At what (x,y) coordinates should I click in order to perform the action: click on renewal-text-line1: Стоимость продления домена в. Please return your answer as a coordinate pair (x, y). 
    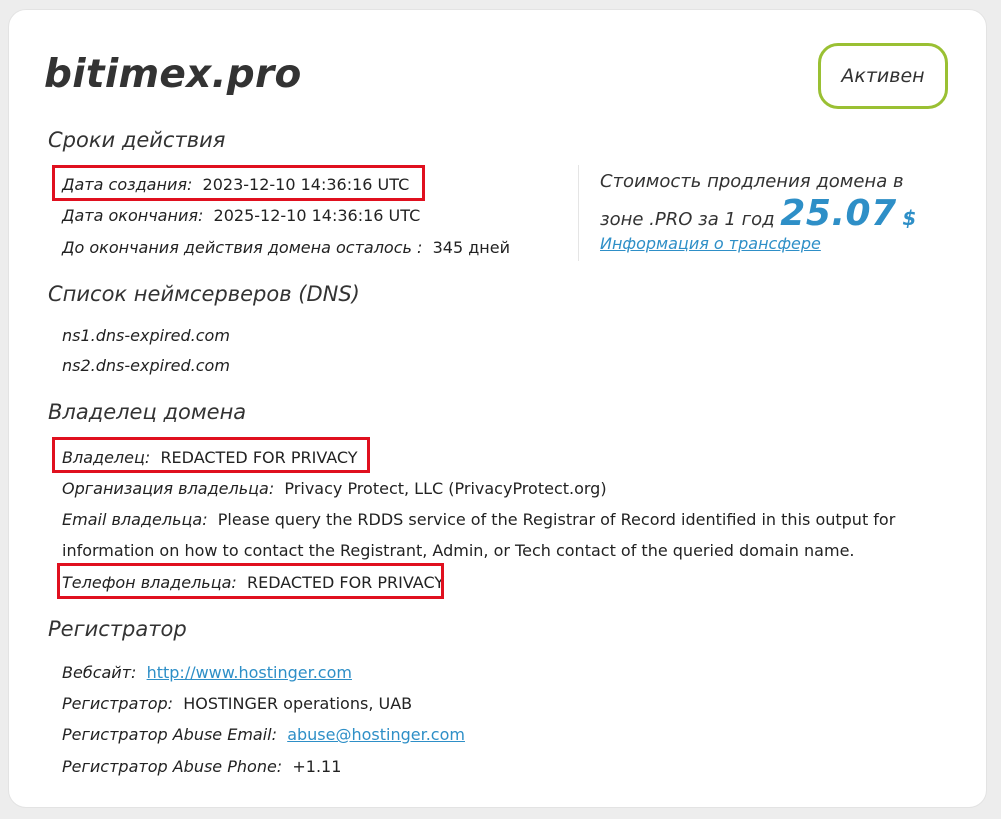
    Looking at the image, I should click on (752, 181).